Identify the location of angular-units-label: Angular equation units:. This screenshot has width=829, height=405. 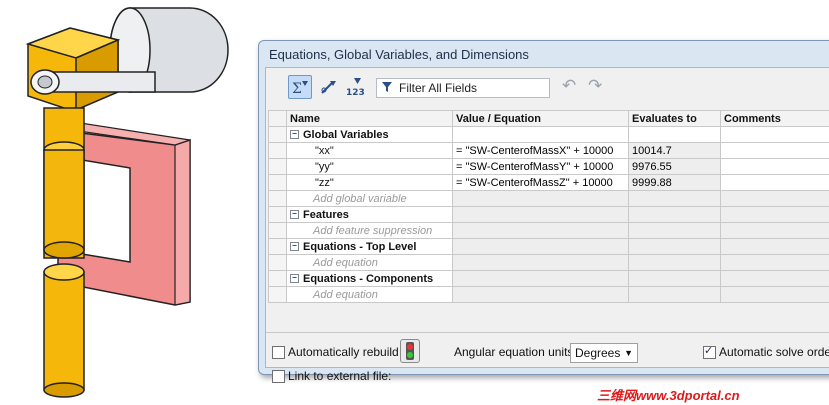
(515, 352).